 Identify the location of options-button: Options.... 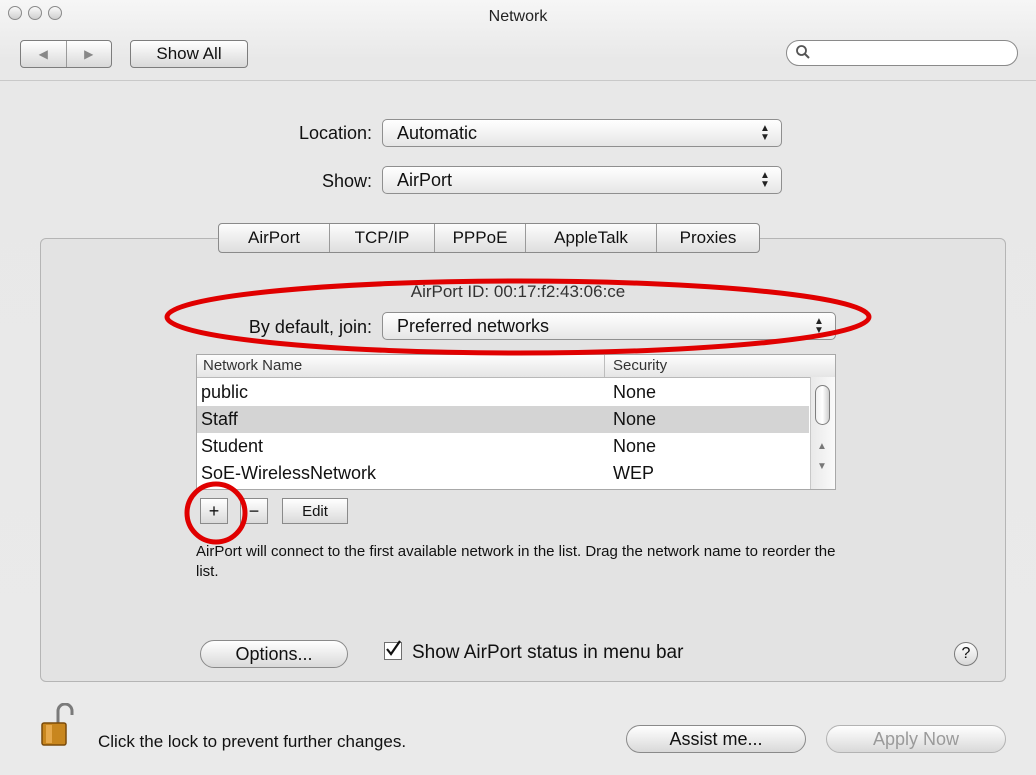
(274, 654).